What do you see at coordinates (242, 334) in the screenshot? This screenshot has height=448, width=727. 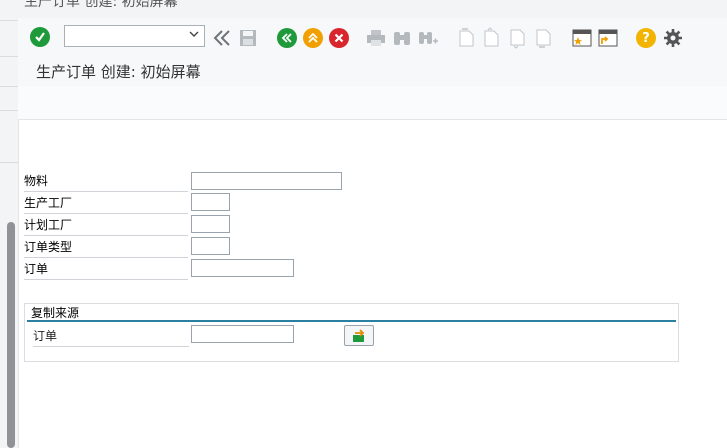 I see `copy-order-field` at bounding box center [242, 334].